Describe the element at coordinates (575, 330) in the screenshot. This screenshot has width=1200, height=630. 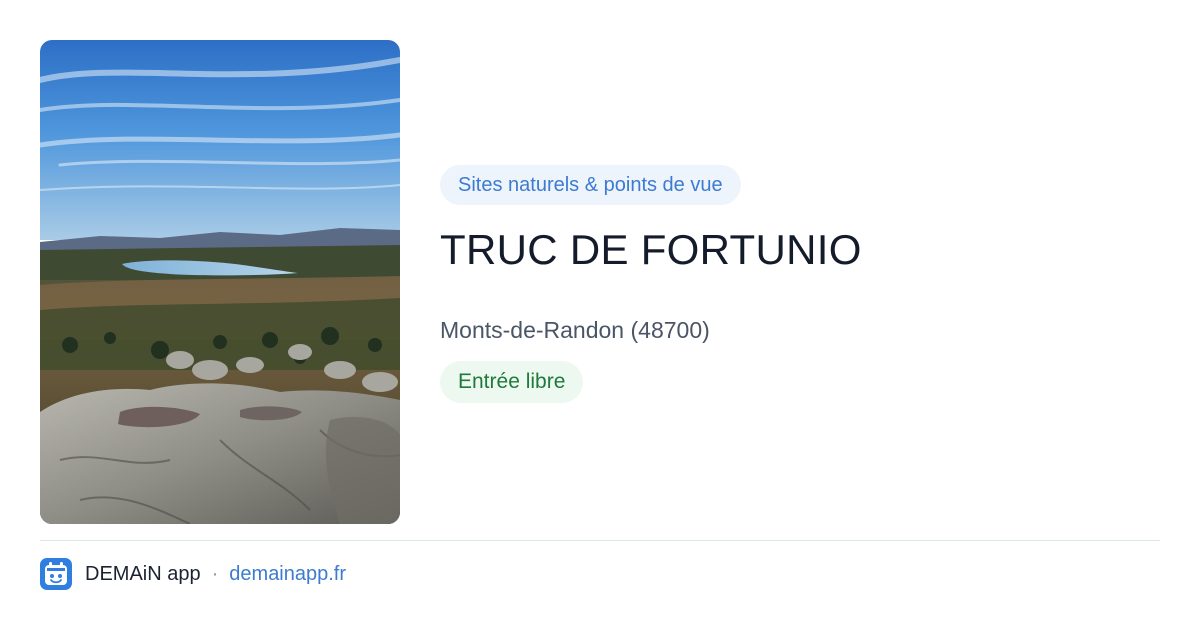
I see `place-location: Monts-de-Randon (48700)` at that location.